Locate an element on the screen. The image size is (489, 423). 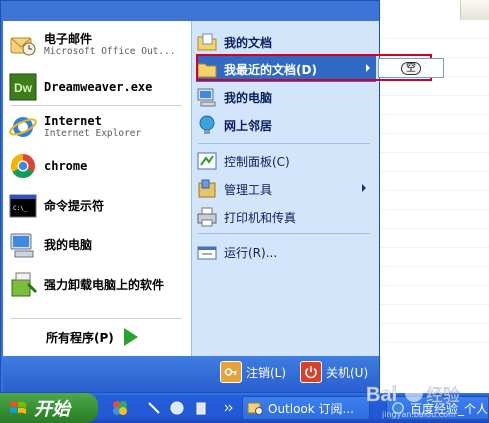
shutdown-button: 关机(U) is located at coordinates (334, 372).